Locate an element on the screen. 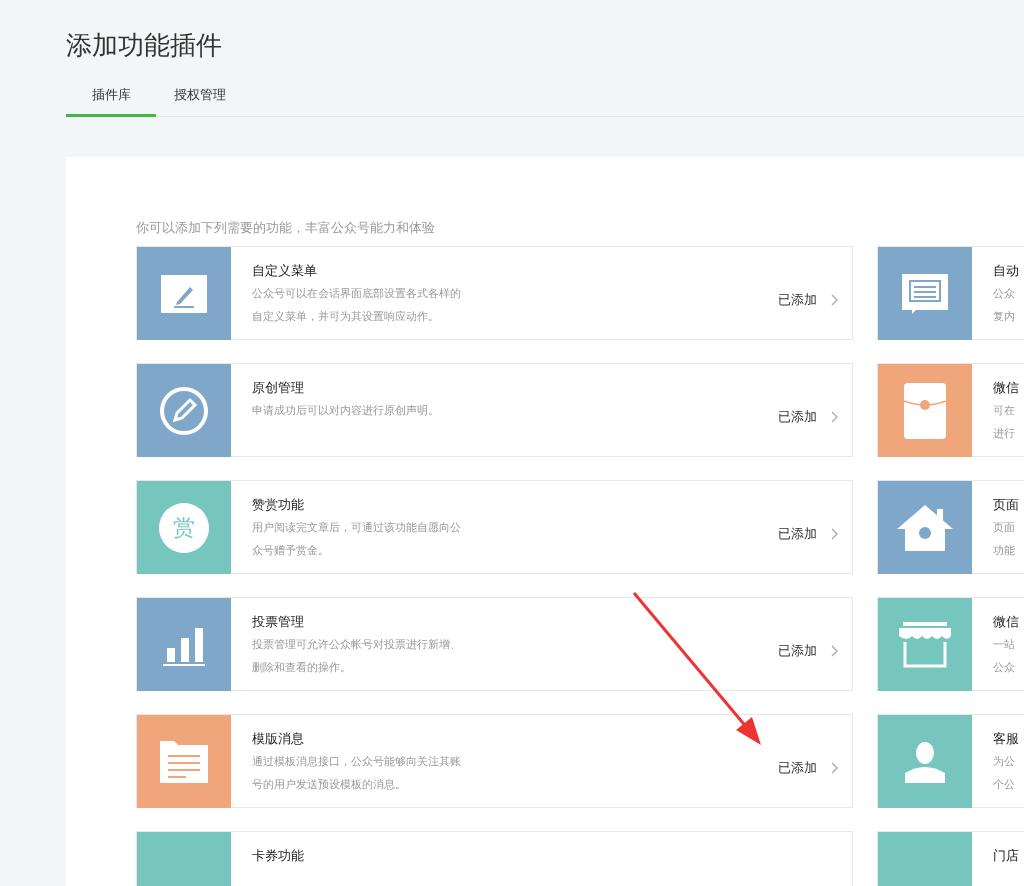 The image size is (1024, 886). tab: 插件库 is located at coordinates (111, 99).